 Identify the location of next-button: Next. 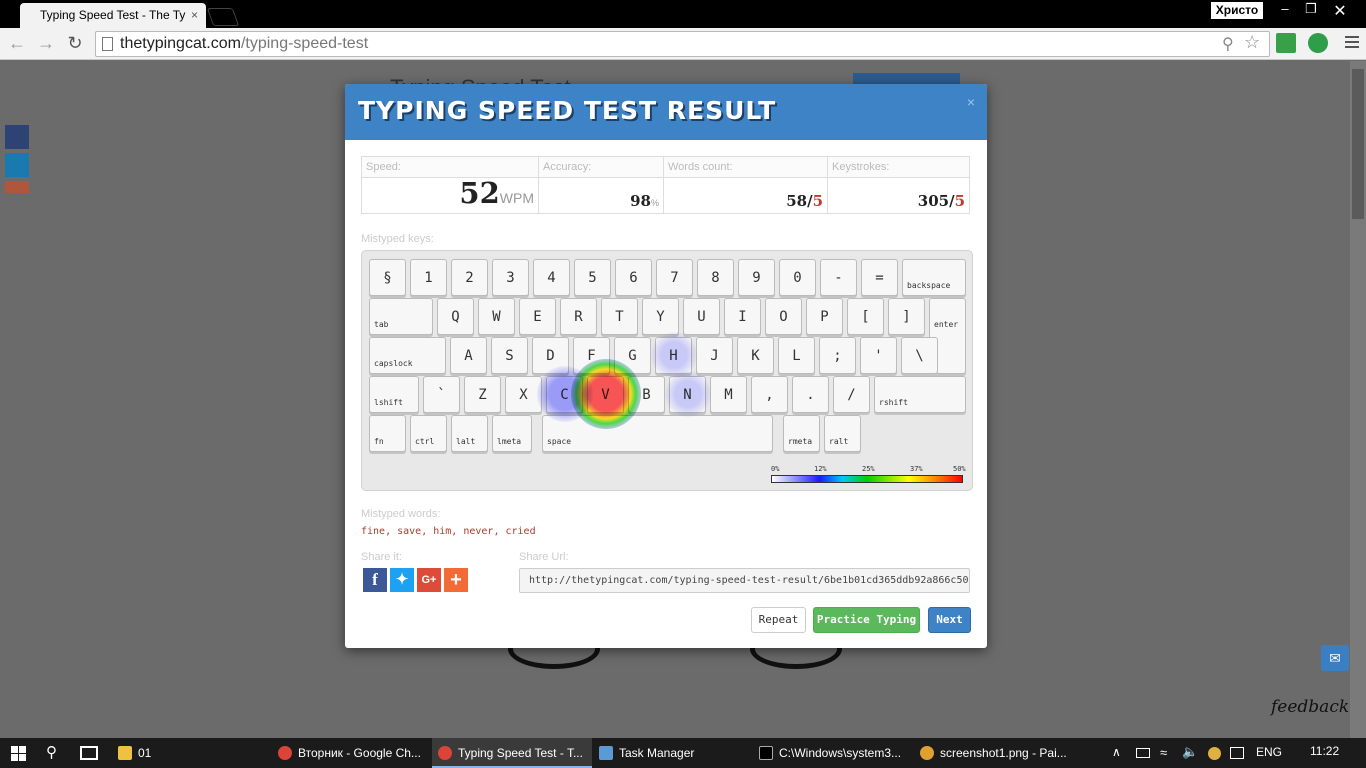
(949, 620).